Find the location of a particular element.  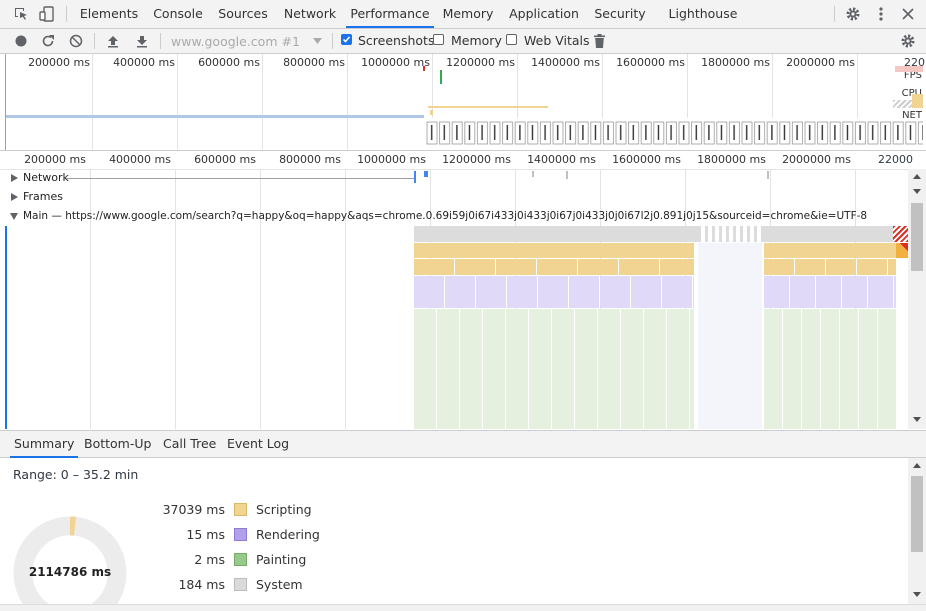

screenshots-checkbox is located at coordinates (346, 39).